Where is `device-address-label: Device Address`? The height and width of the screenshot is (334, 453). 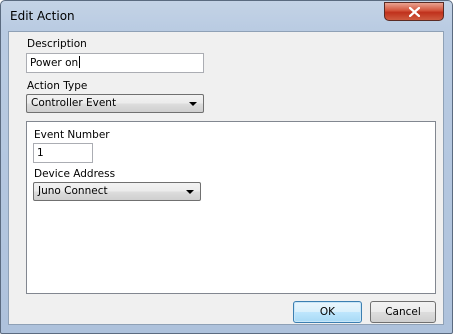
device-address-label: Device Address is located at coordinates (75, 174).